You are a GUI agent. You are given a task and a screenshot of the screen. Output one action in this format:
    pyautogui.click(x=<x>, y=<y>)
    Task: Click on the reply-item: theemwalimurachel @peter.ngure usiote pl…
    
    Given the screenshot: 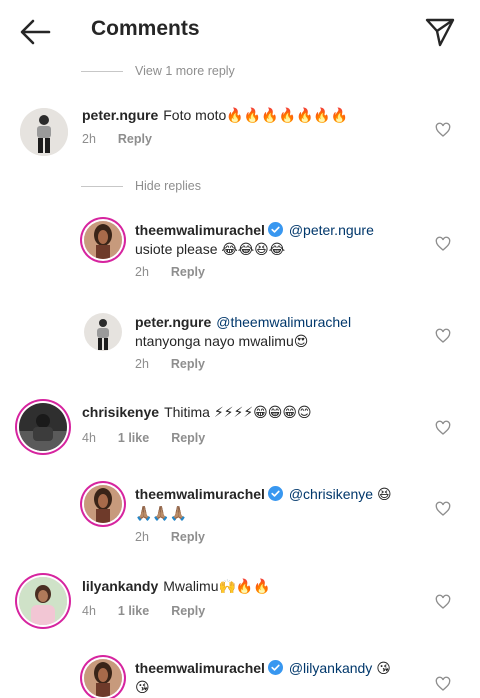 What is the action you would take?
    pyautogui.click(x=240, y=253)
    